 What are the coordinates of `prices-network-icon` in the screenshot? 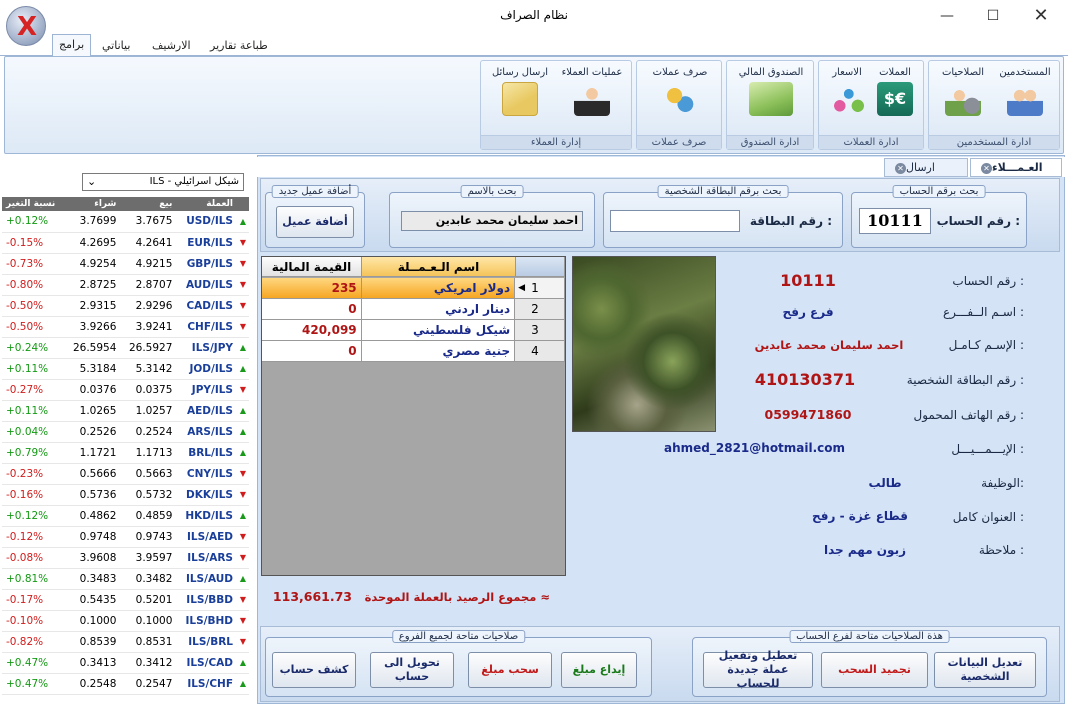 It's located at (847, 99).